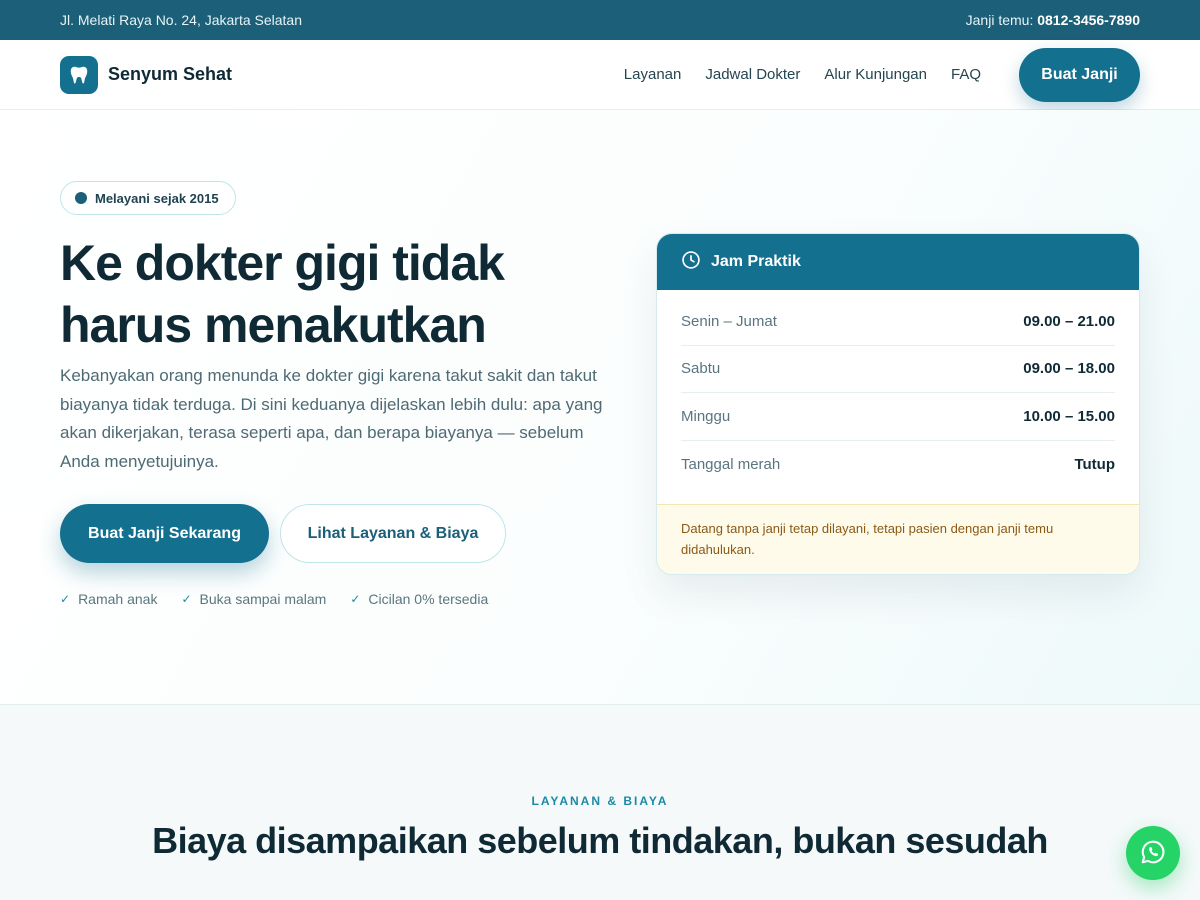 This screenshot has width=1200, height=900. What do you see at coordinates (898, 465) in the screenshot?
I see `hours-row: Tanggal merah Tutup` at bounding box center [898, 465].